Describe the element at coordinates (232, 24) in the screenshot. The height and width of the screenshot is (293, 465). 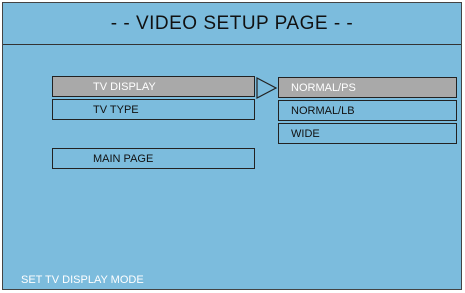
I see `page-title: - - VIDEO SETUP PAGE - -` at that location.